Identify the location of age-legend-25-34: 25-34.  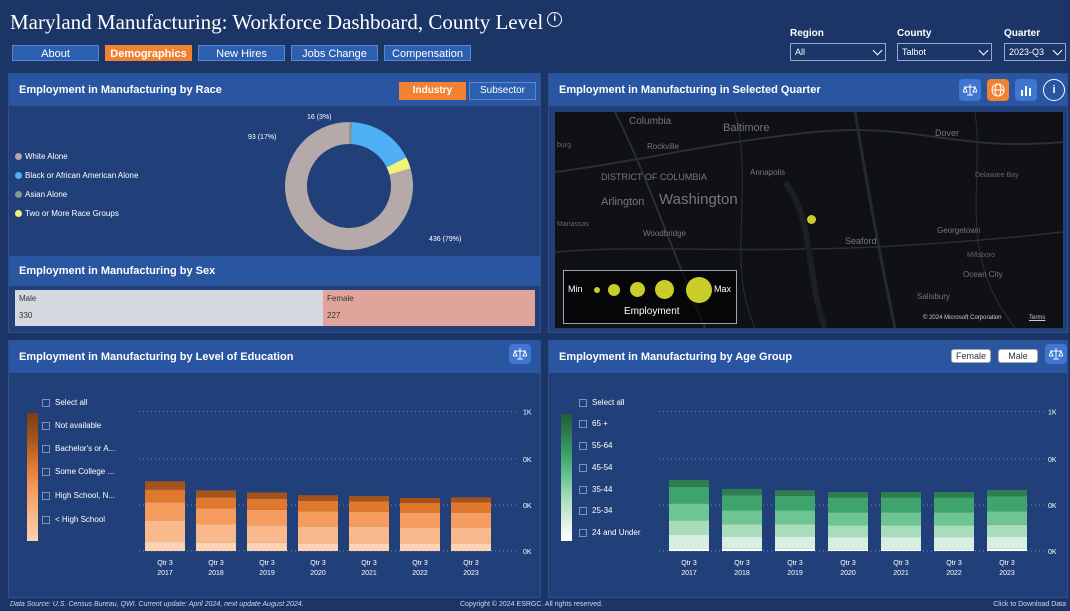
(595, 510).